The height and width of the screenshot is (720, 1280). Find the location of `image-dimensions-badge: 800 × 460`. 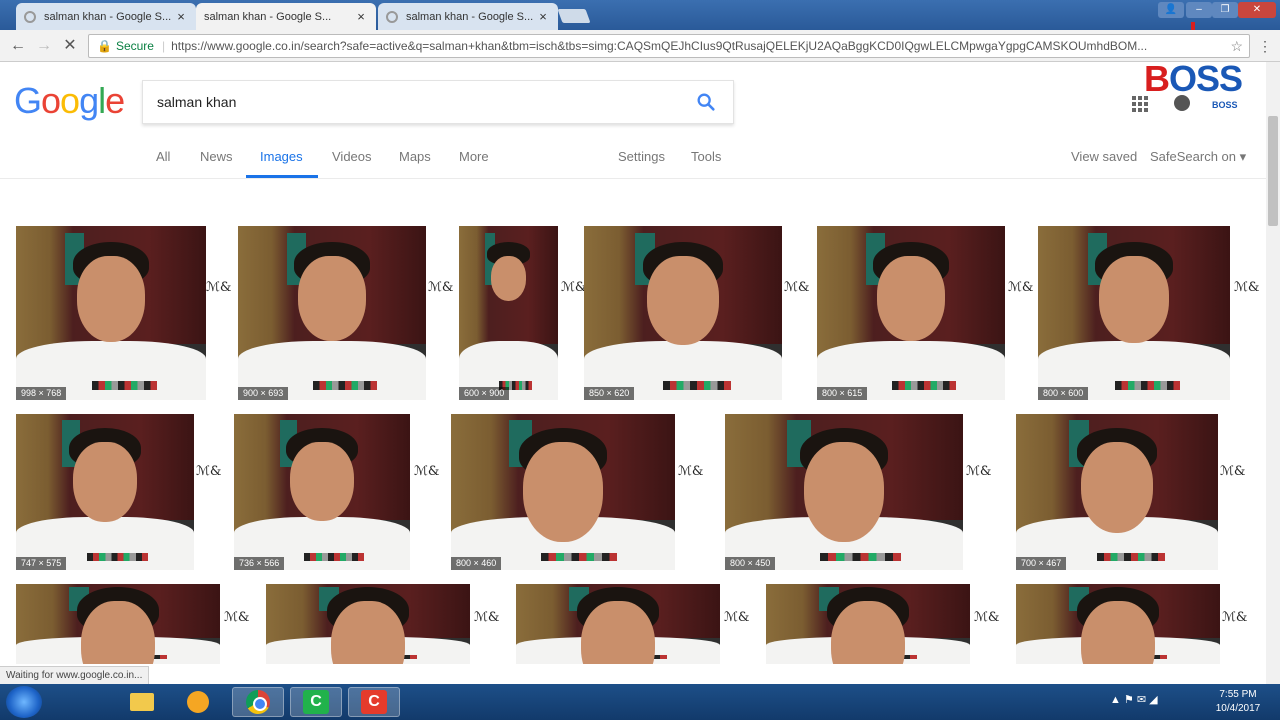

image-dimensions-badge: 800 × 460 is located at coordinates (476, 563).